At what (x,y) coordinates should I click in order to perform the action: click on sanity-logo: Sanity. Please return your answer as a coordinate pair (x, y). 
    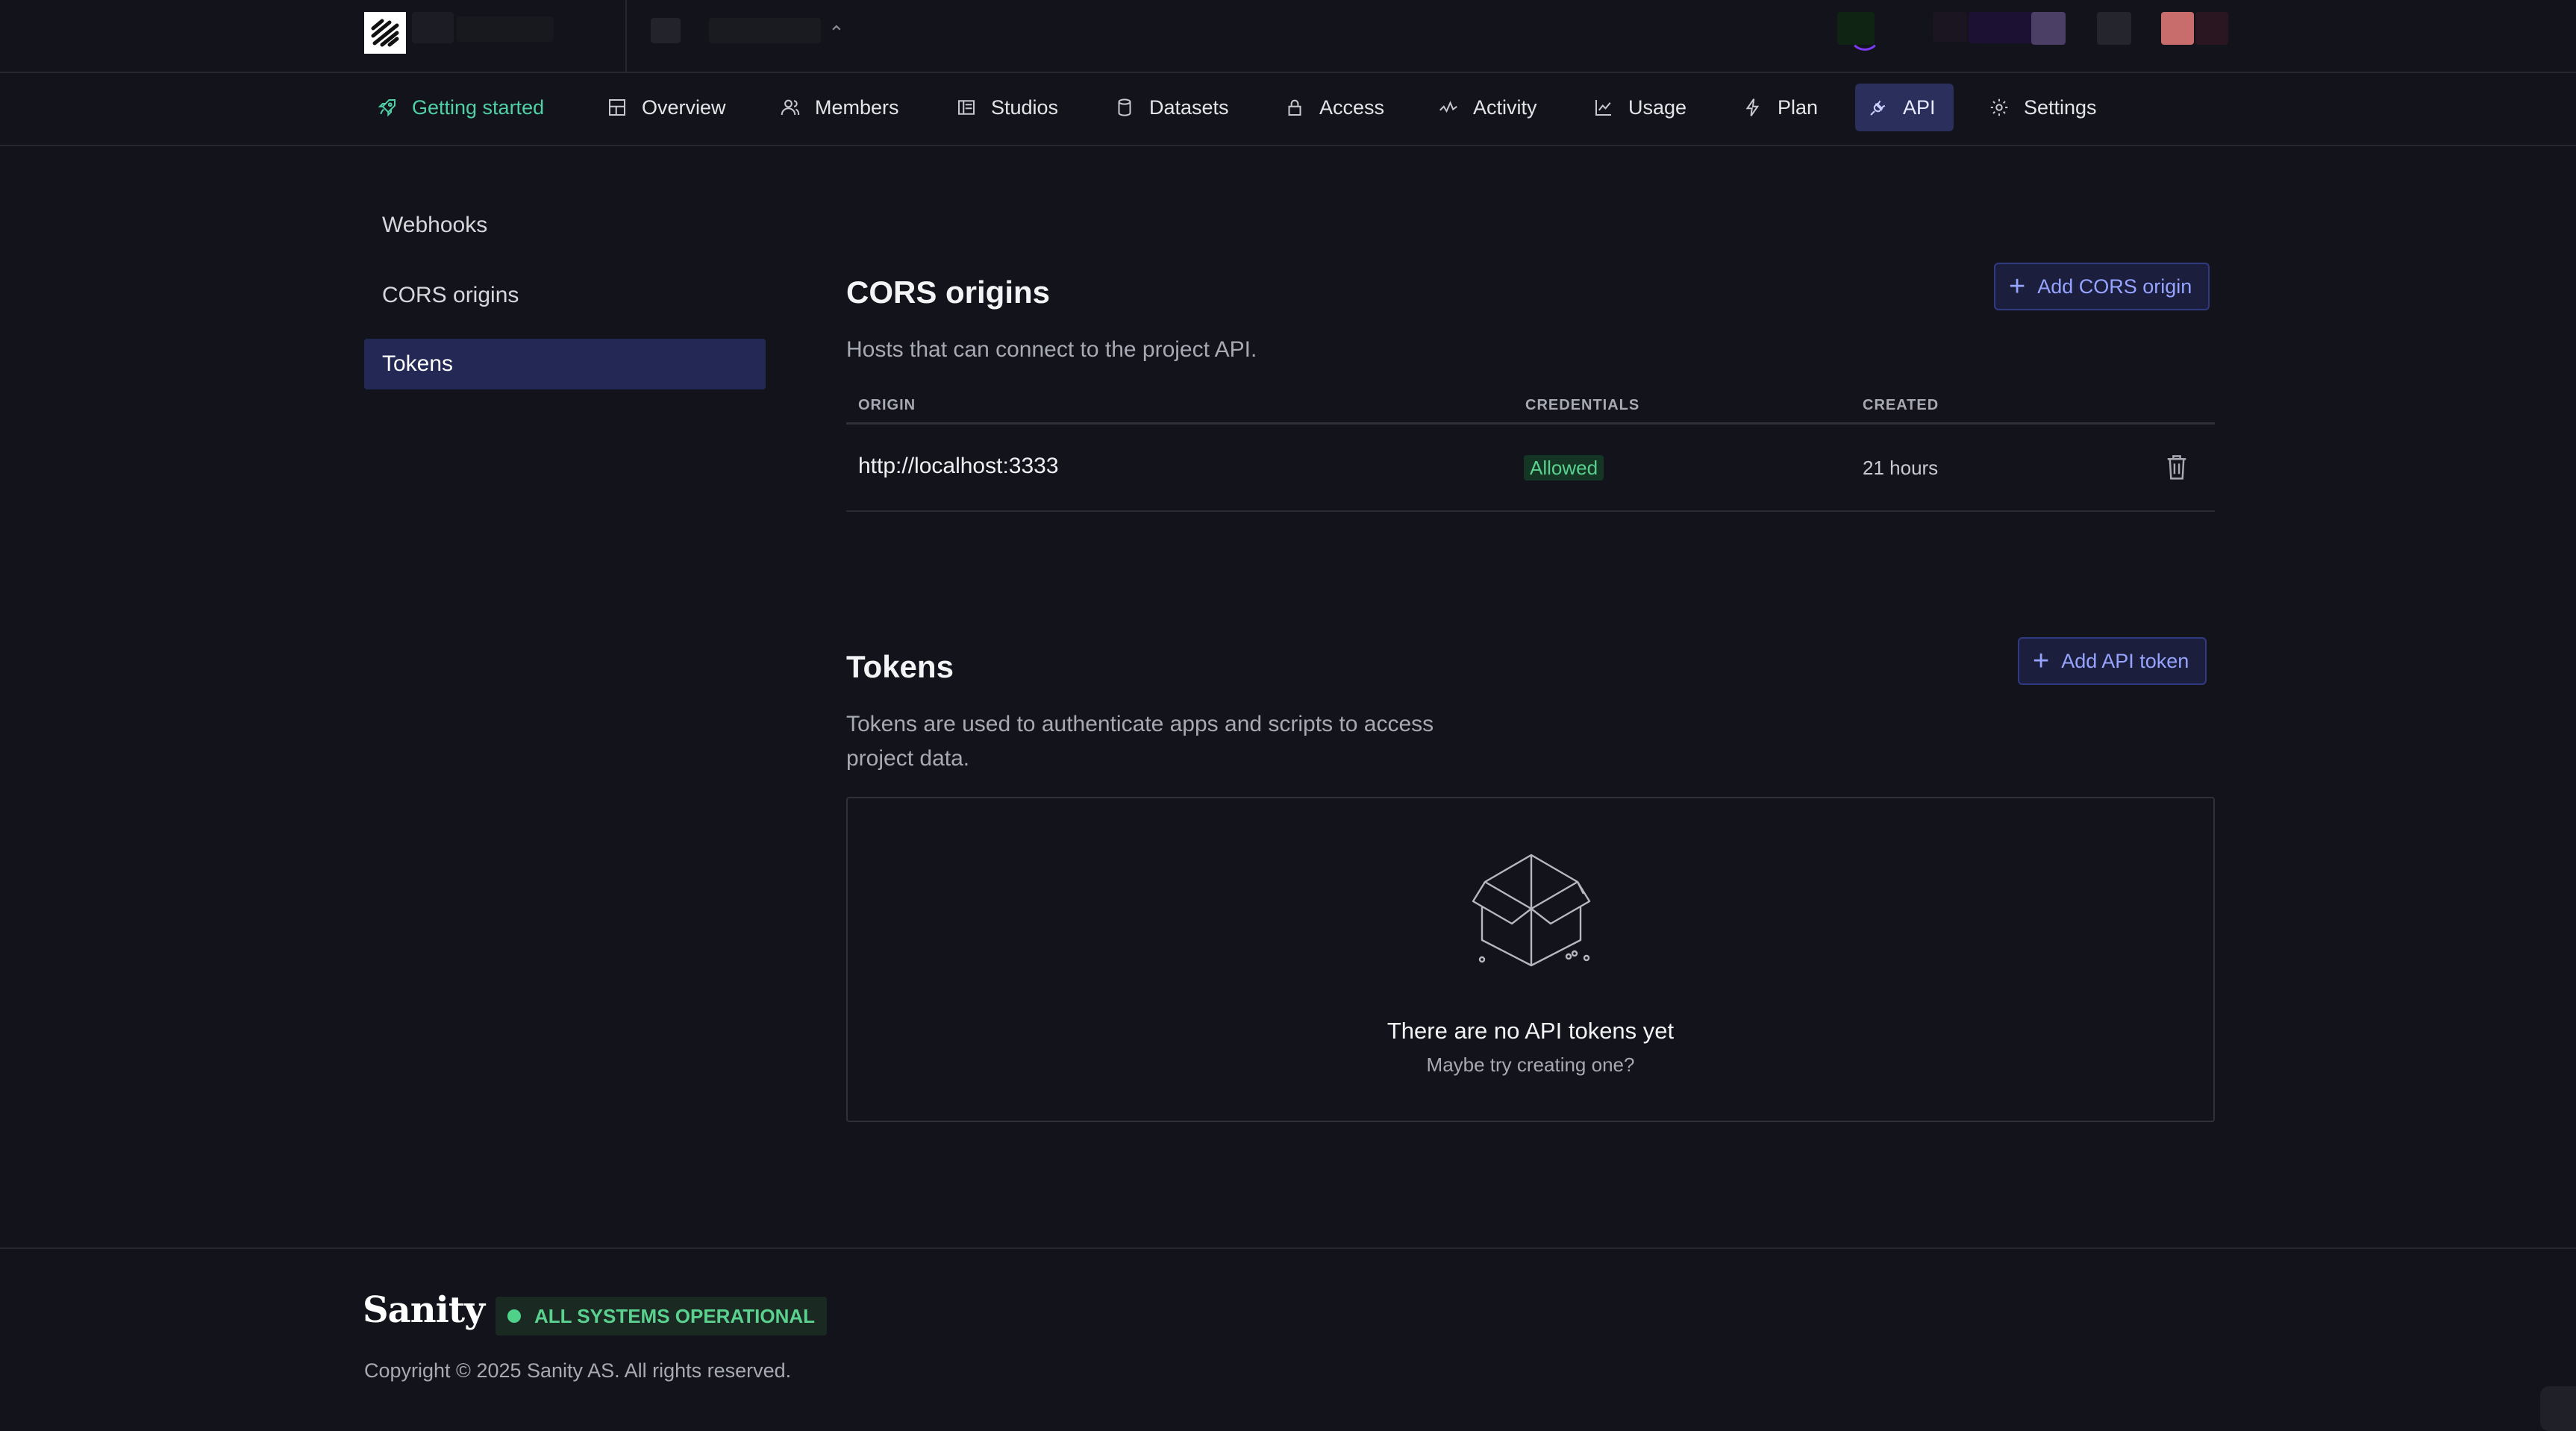
    Looking at the image, I should click on (424, 1310).